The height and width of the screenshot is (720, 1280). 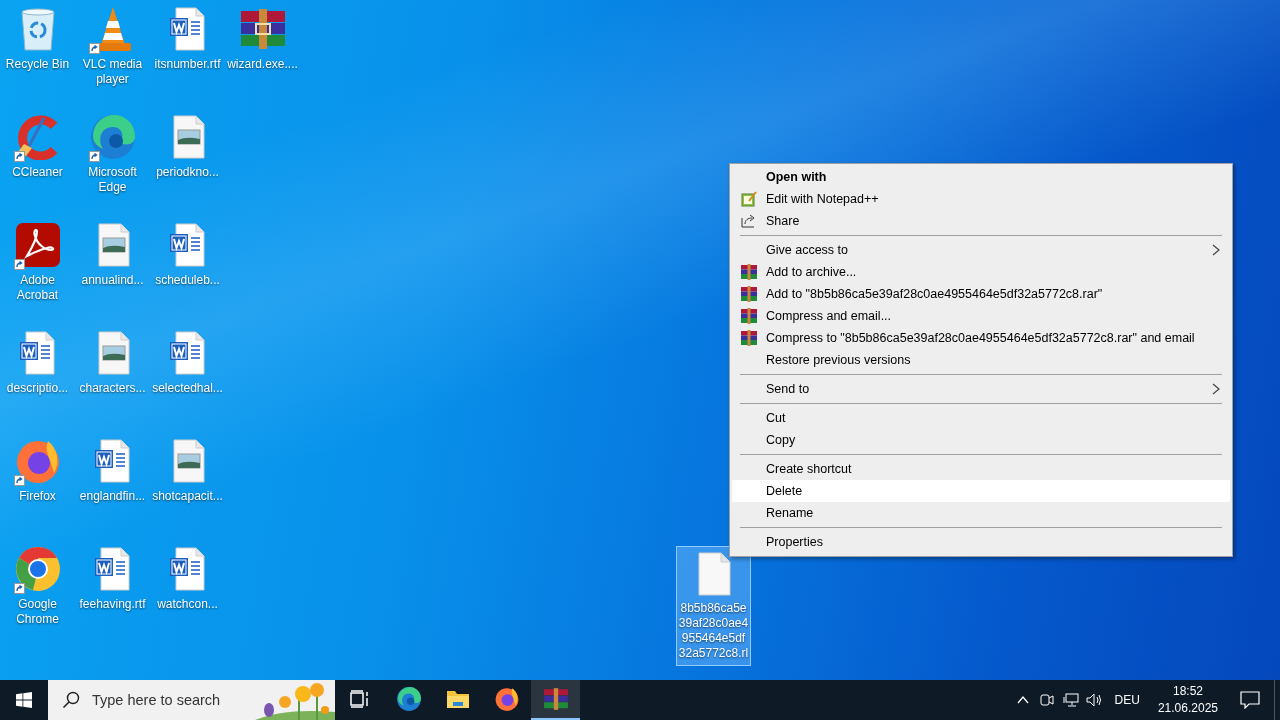 I want to click on clock: 18:52 21.06.2025, so click(x=1187, y=700).